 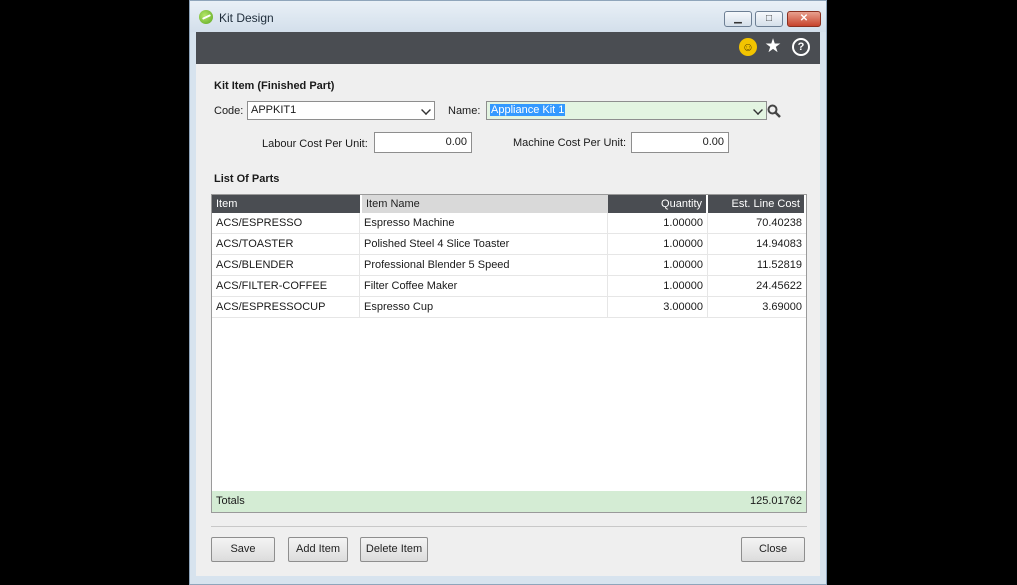 I want to click on toolbar: ☺ ★ ?, so click(x=508, y=48).